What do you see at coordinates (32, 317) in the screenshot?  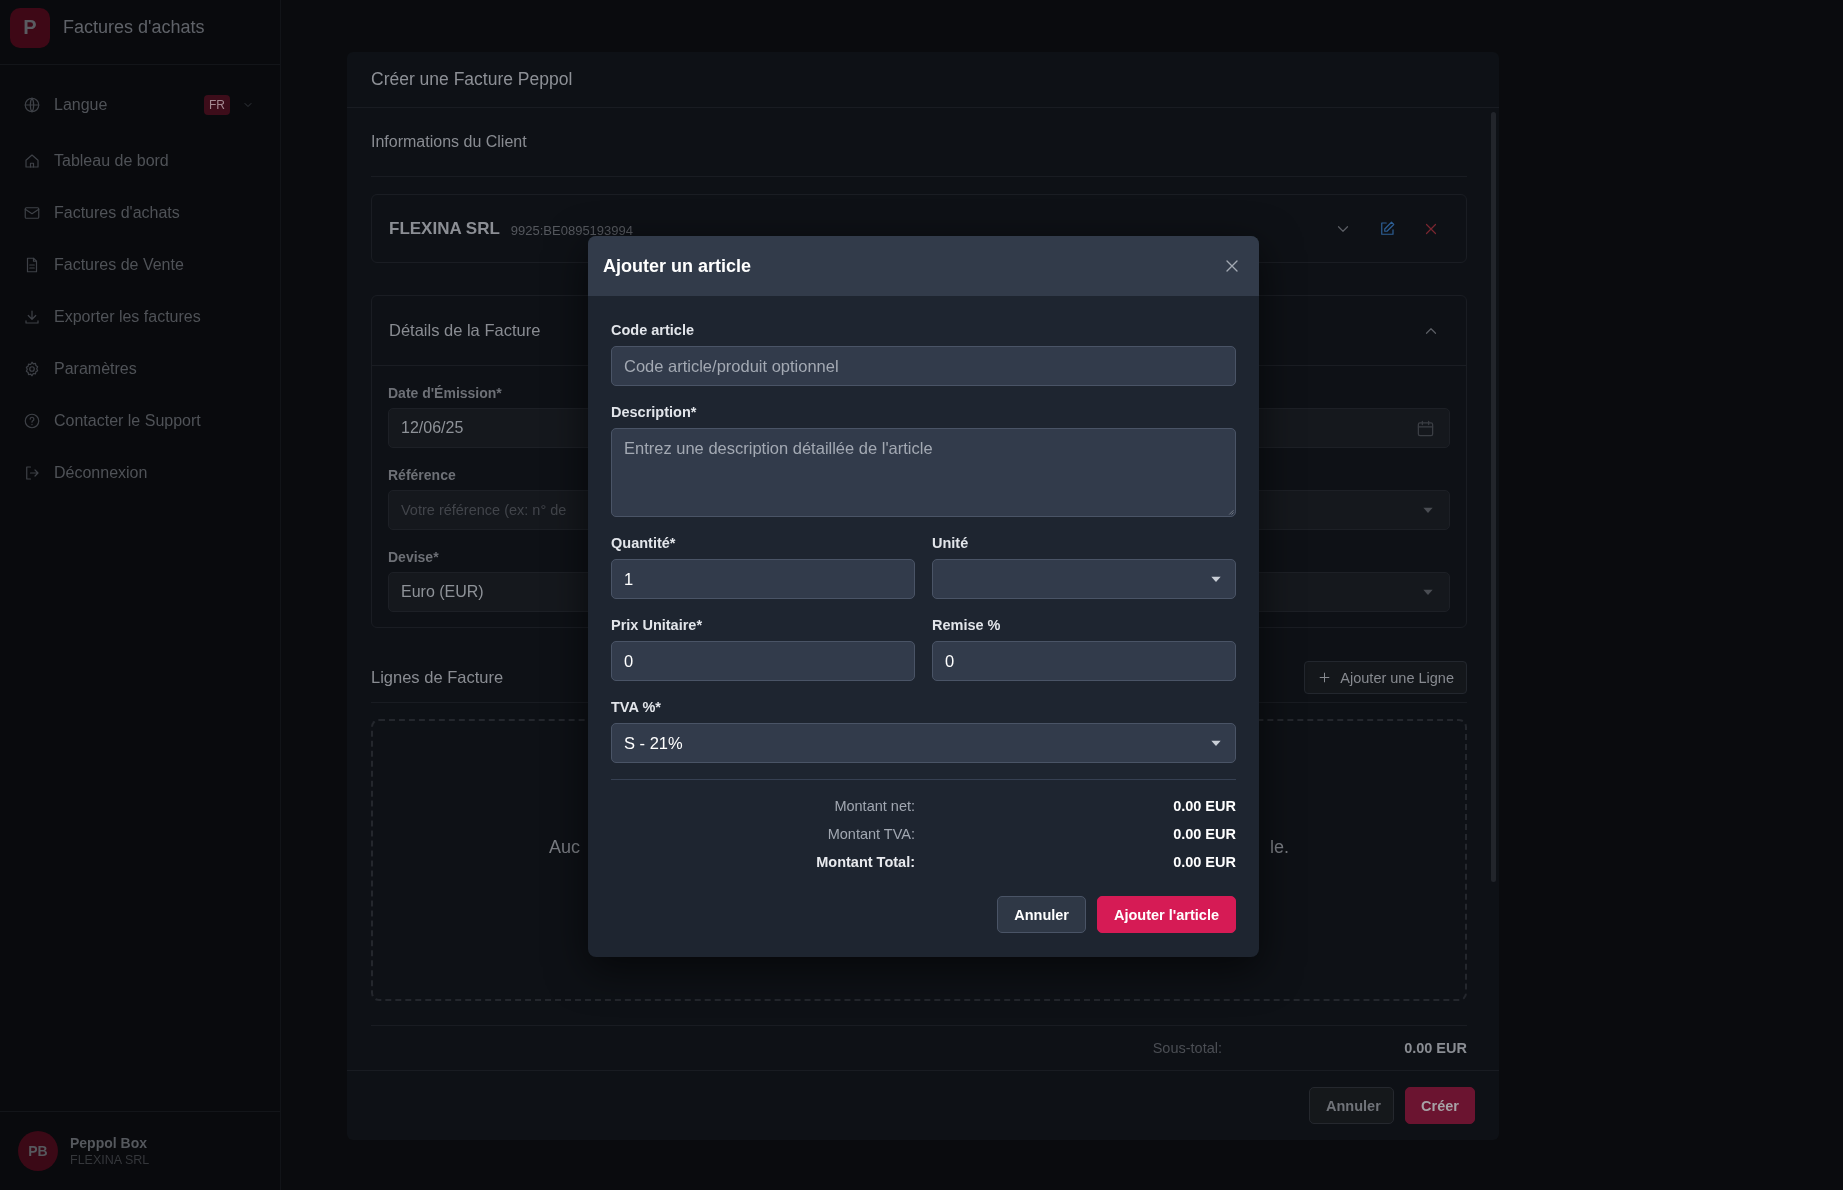 I see `download-icon` at bounding box center [32, 317].